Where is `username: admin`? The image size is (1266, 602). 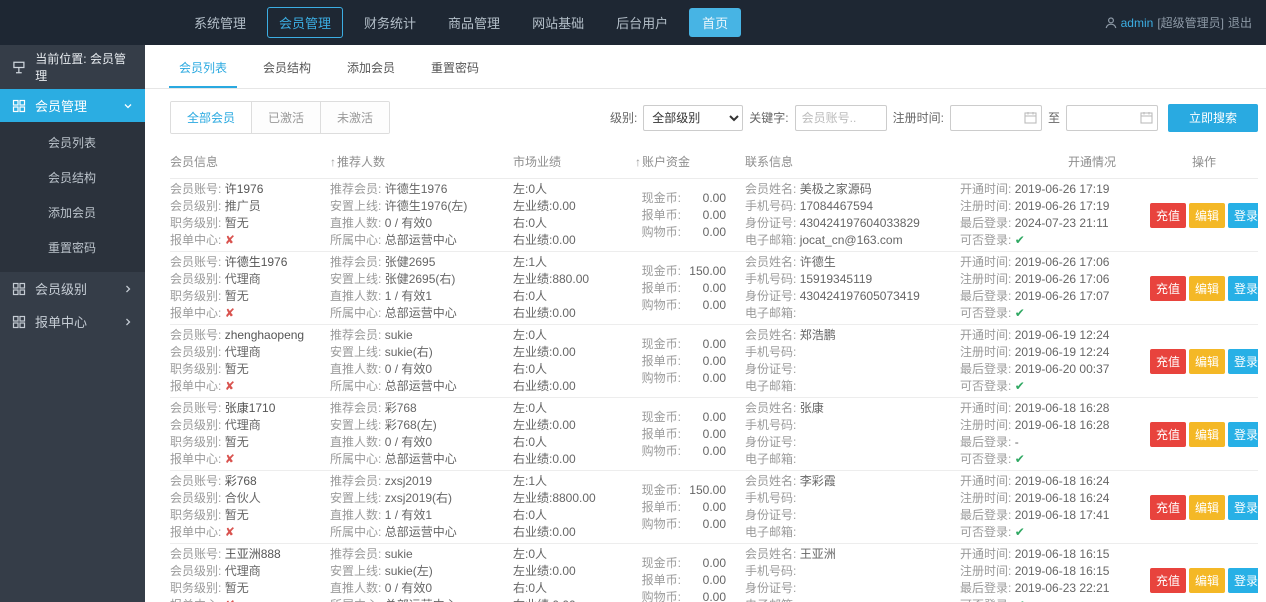 username: admin is located at coordinates (1137, 23).